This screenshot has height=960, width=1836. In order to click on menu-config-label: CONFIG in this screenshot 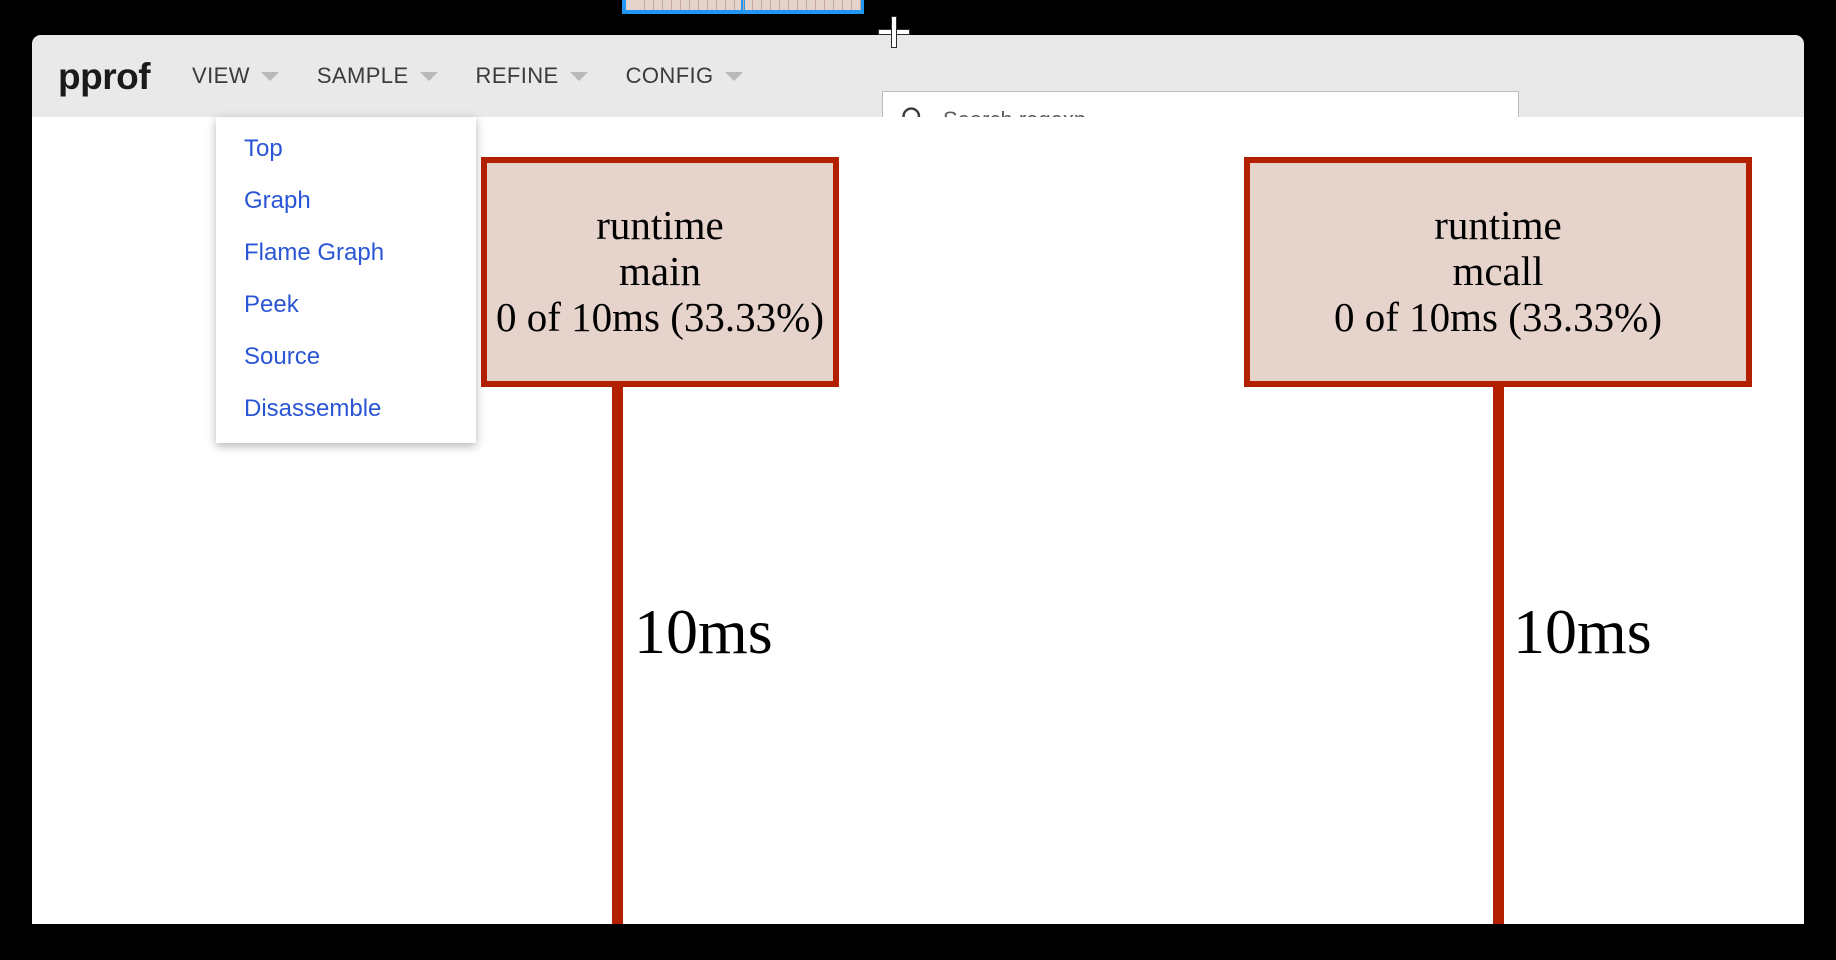, I will do `click(669, 75)`.